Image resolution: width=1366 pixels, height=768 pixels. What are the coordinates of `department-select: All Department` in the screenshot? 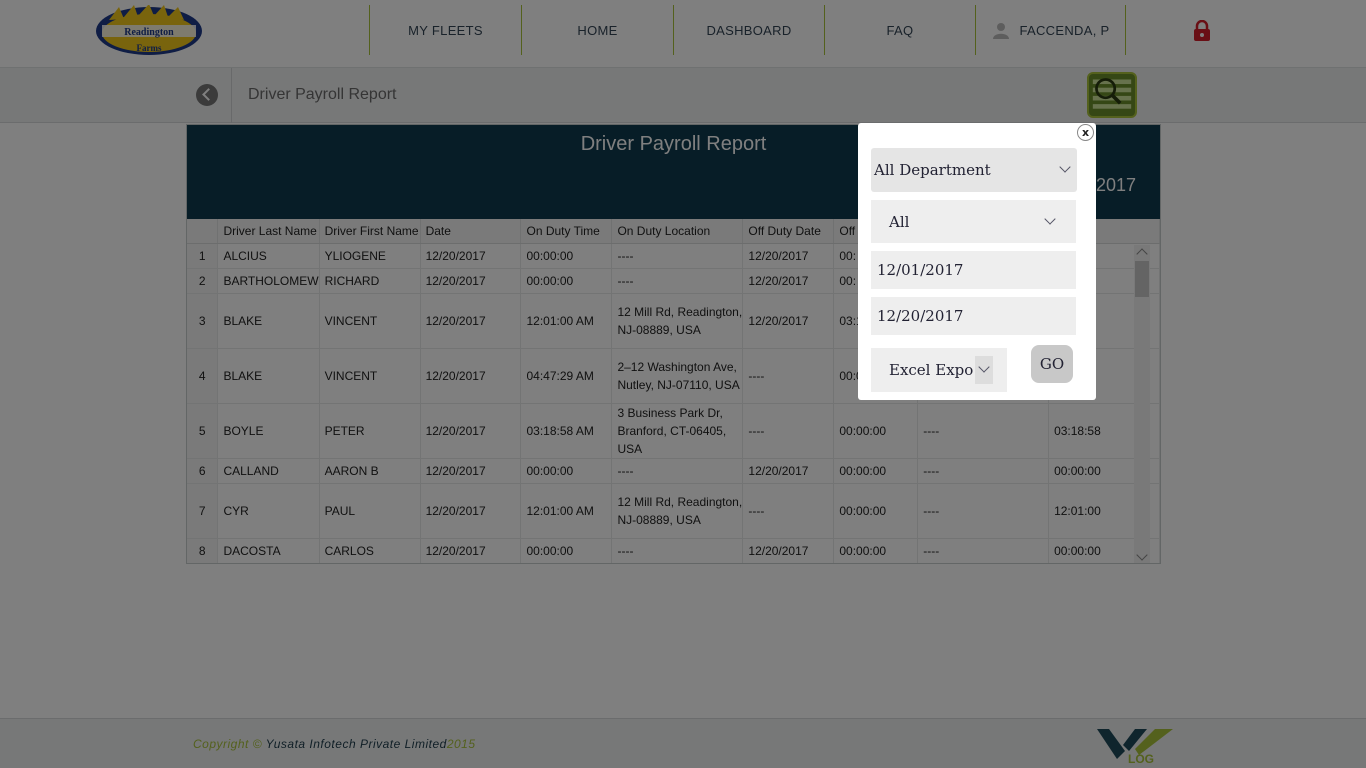 It's located at (974, 170).